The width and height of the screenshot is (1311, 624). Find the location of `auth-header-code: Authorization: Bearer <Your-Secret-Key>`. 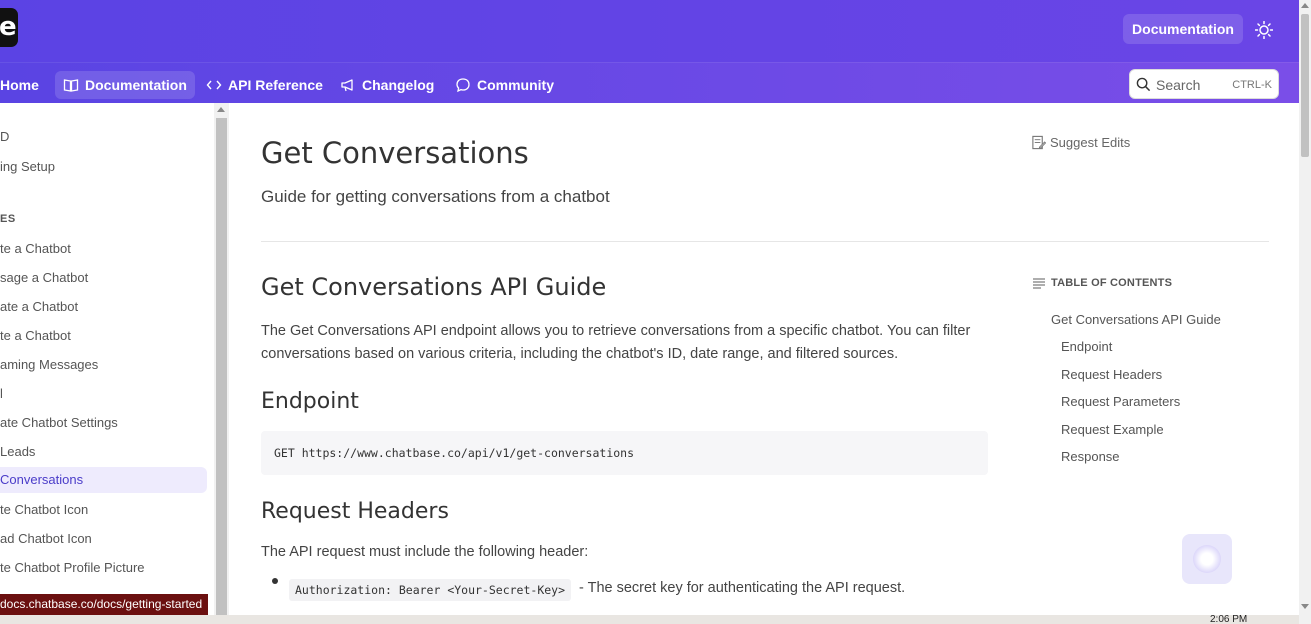

auth-header-code: Authorization: Bearer <Your-Secret-Key> is located at coordinates (430, 590).